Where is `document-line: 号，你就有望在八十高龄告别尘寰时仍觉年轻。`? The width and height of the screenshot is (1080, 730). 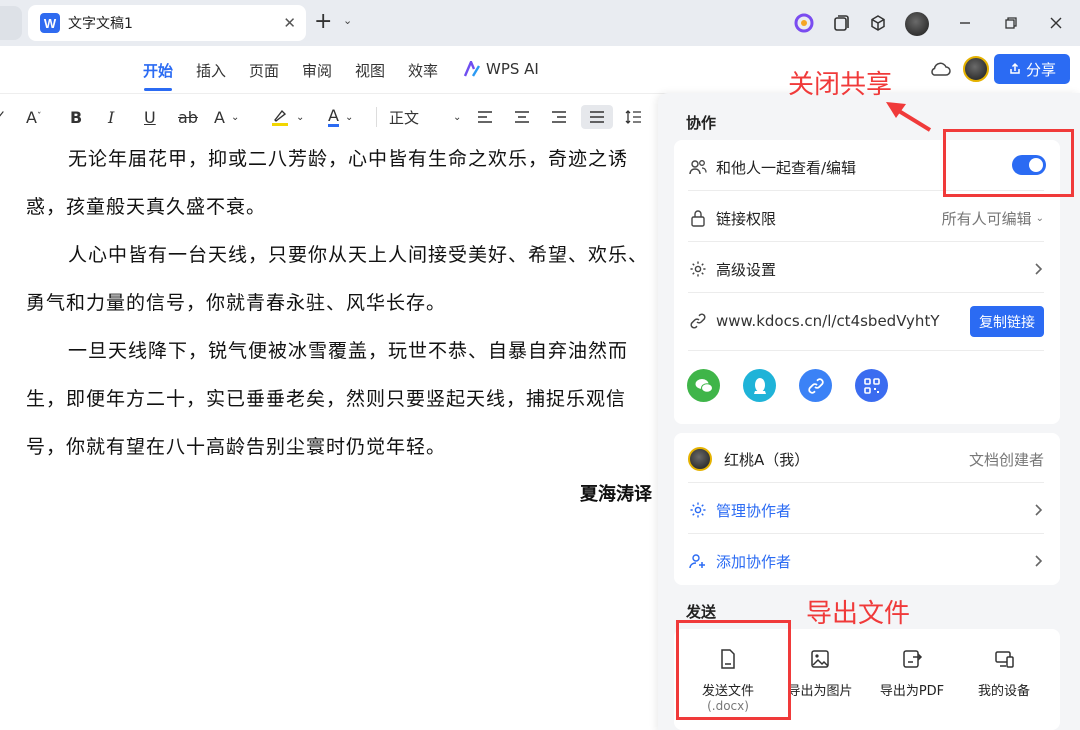
document-line: 号，你就有望在八十高龄告别尘寰时仍觉年轻。 is located at coordinates (236, 447).